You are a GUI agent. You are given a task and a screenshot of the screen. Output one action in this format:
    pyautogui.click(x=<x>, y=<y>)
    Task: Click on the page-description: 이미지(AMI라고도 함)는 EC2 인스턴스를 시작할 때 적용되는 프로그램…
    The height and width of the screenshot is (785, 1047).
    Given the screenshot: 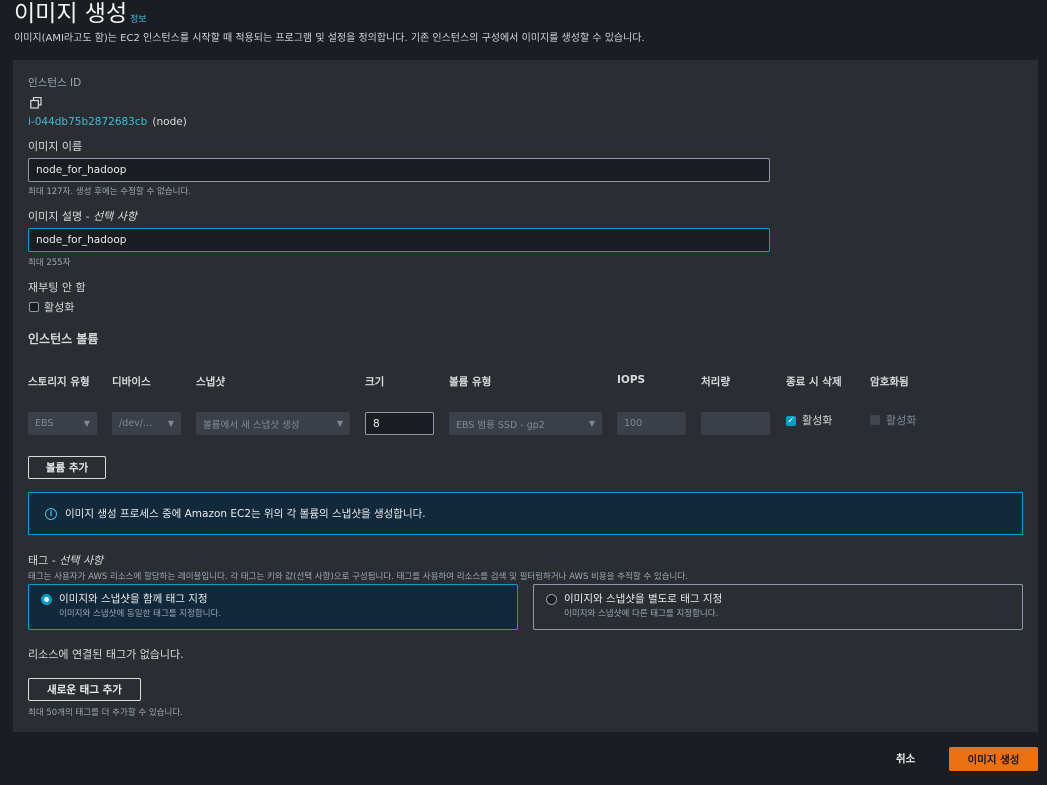 What is the action you would take?
    pyautogui.click(x=329, y=38)
    